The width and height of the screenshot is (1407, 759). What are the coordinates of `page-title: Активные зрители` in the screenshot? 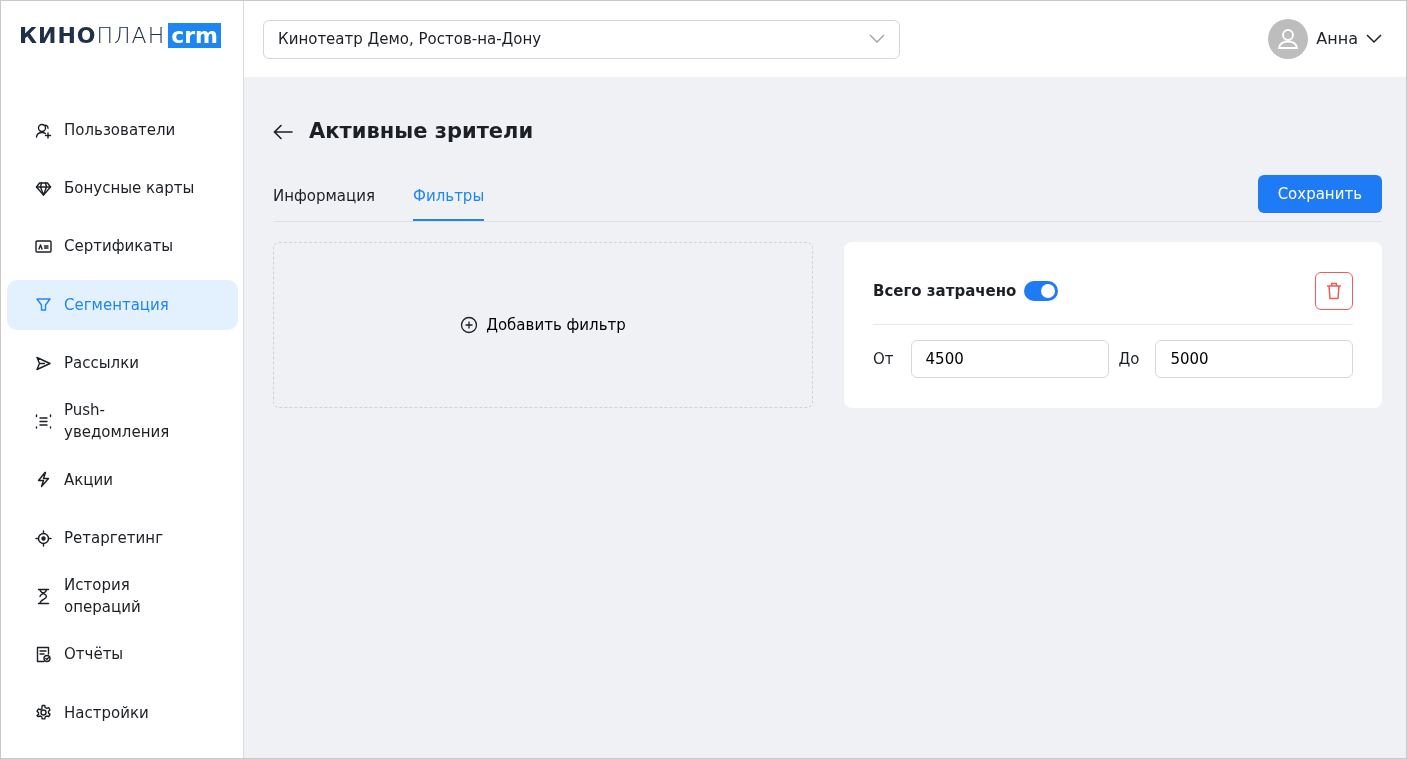 It's located at (421, 132).